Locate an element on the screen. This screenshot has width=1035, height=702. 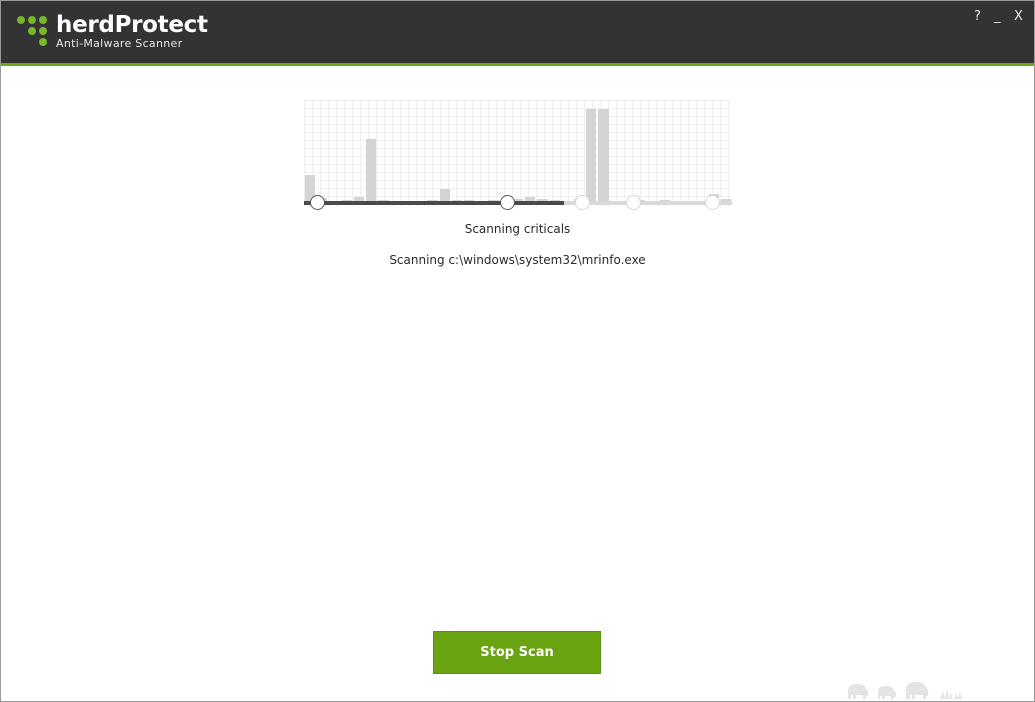
scan-phase-label: Scanning criticals is located at coordinates (517, 229).